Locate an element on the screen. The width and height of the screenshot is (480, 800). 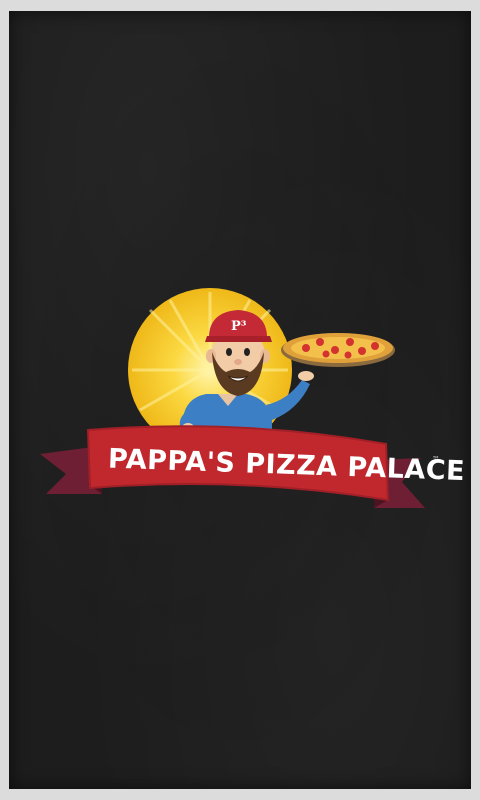
cap-monogram: P³ is located at coordinates (239, 326).